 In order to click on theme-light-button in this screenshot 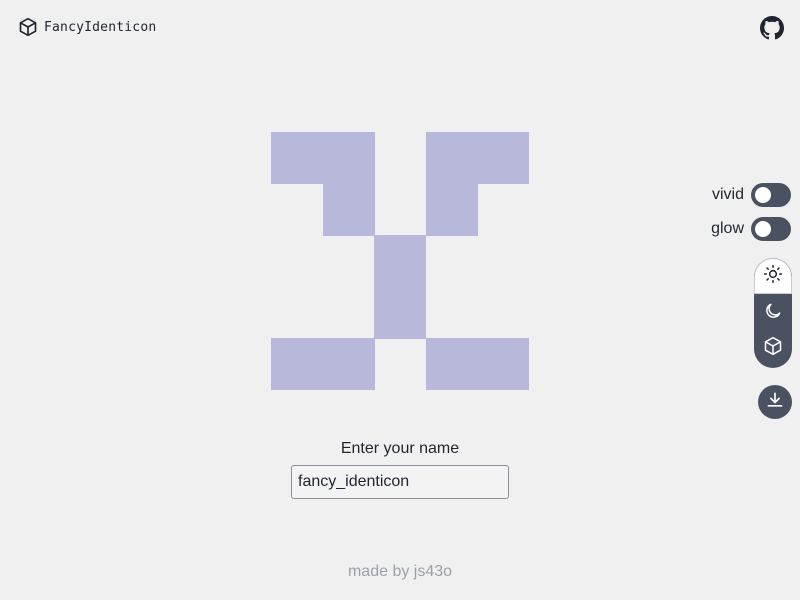, I will do `click(773, 276)`.